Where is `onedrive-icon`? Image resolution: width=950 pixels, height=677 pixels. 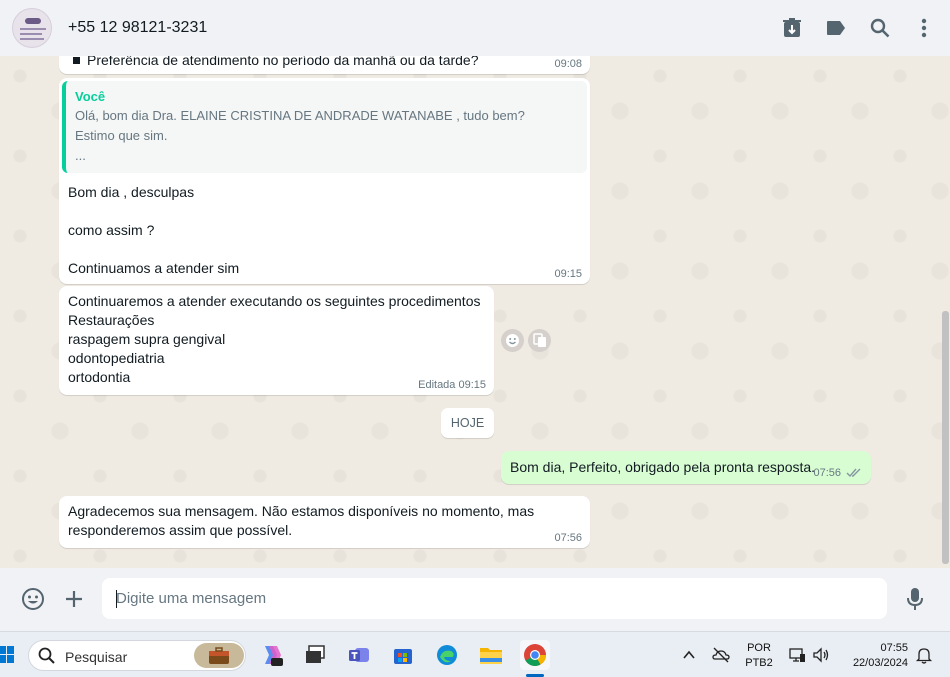
onedrive-icon is located at coordinates (721, 655).